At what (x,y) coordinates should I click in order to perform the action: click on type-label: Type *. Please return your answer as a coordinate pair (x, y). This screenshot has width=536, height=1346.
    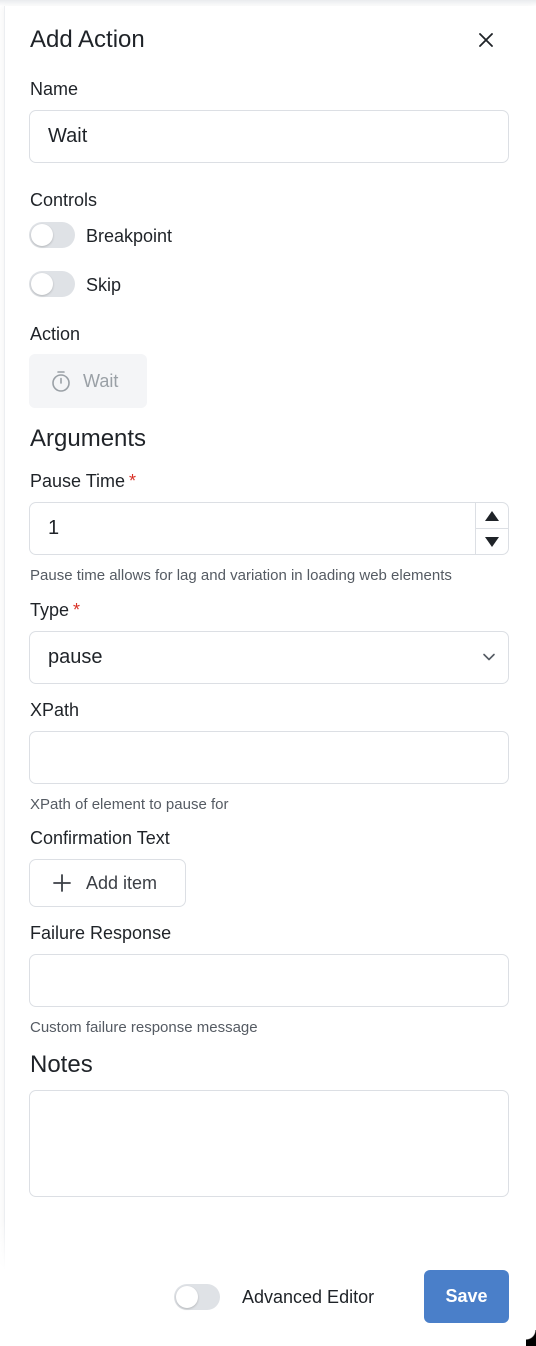
    Looking at the image, I should click on (55, 610).